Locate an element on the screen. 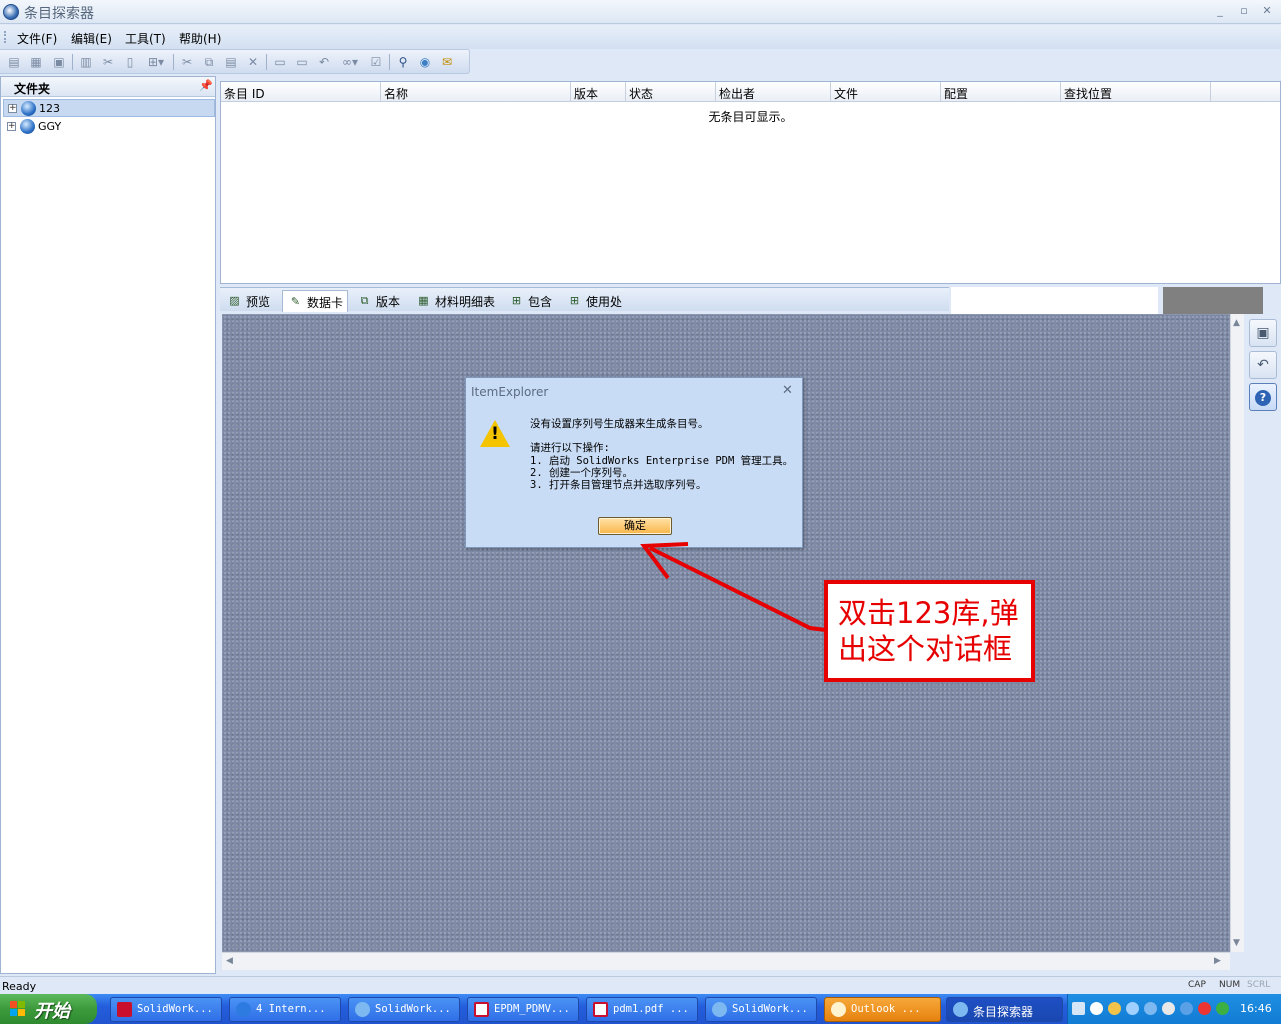  tab-label: 包含 is located at coordinates (540, 302).